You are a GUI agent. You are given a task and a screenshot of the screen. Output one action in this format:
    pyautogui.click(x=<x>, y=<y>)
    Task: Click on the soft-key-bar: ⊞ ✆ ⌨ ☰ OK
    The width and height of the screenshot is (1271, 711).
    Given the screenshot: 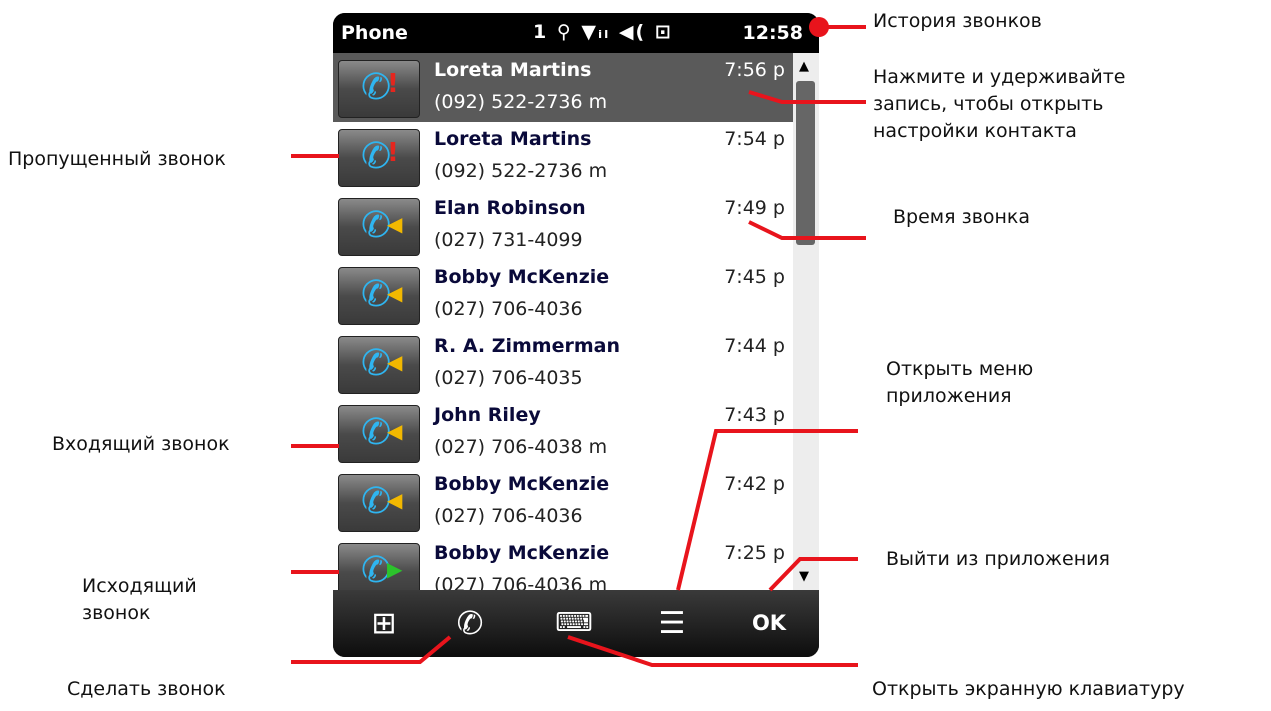 What is the action you would take?
    pyautogui.click(x=576, y=623)
    